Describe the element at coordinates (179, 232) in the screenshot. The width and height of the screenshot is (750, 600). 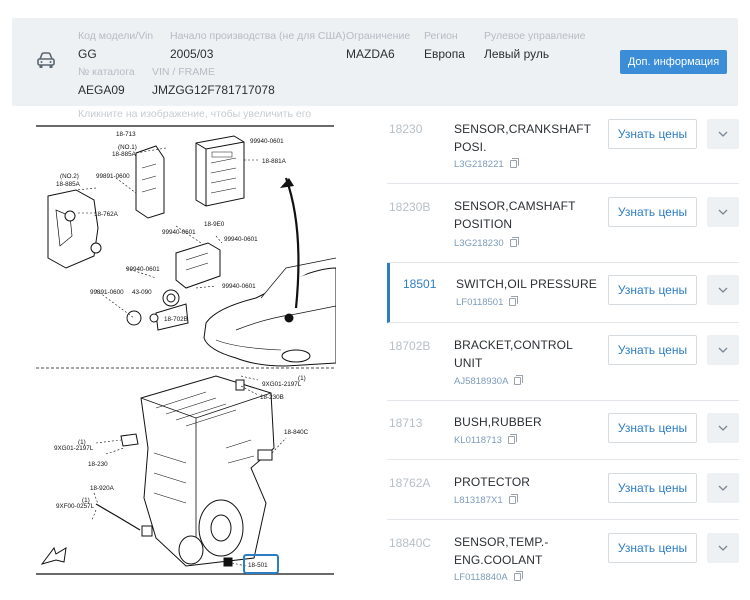
I see `callout-99940-0601-b: 99940-0601` at that location.